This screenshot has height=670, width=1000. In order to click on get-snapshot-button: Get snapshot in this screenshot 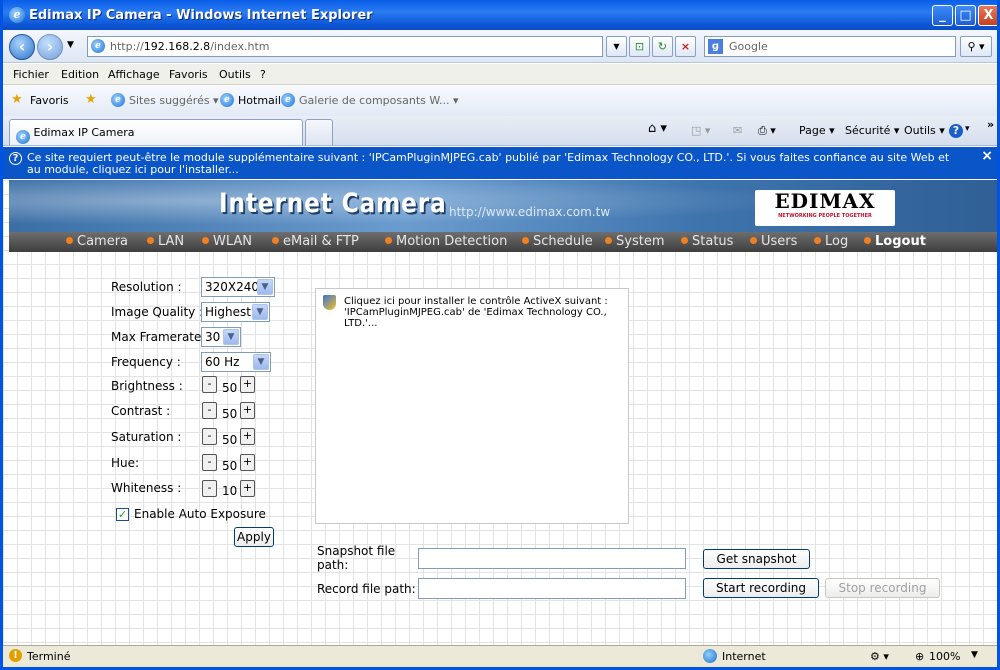, I will do `click(756, 559)`.